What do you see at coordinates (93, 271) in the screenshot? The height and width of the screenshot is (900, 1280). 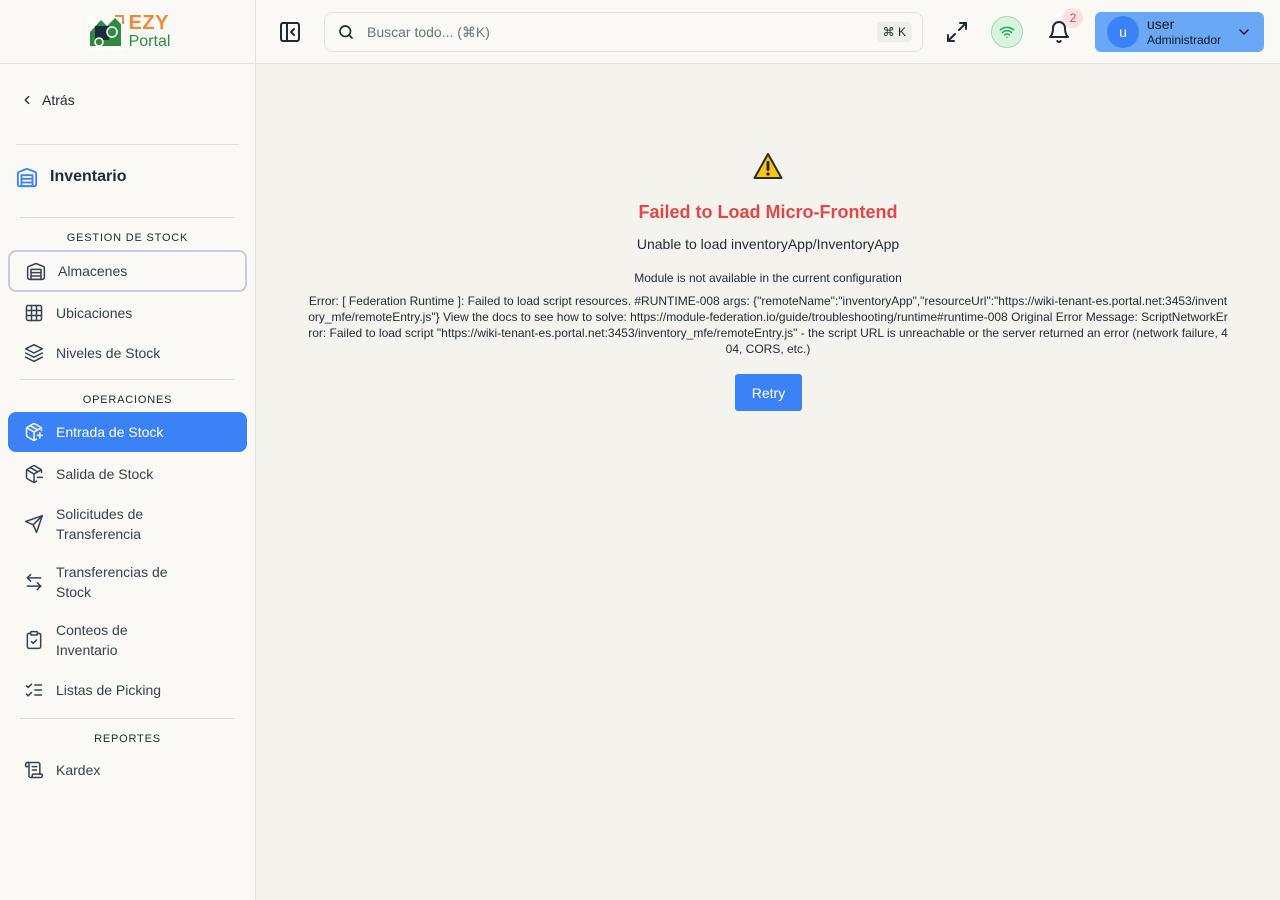 I see `sidebar-item-label: Almacenes` at bounding box center [93, 271].